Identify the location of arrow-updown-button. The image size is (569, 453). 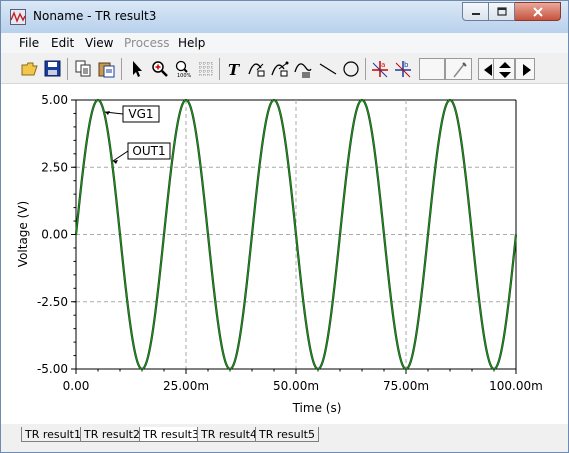
(504, 69).